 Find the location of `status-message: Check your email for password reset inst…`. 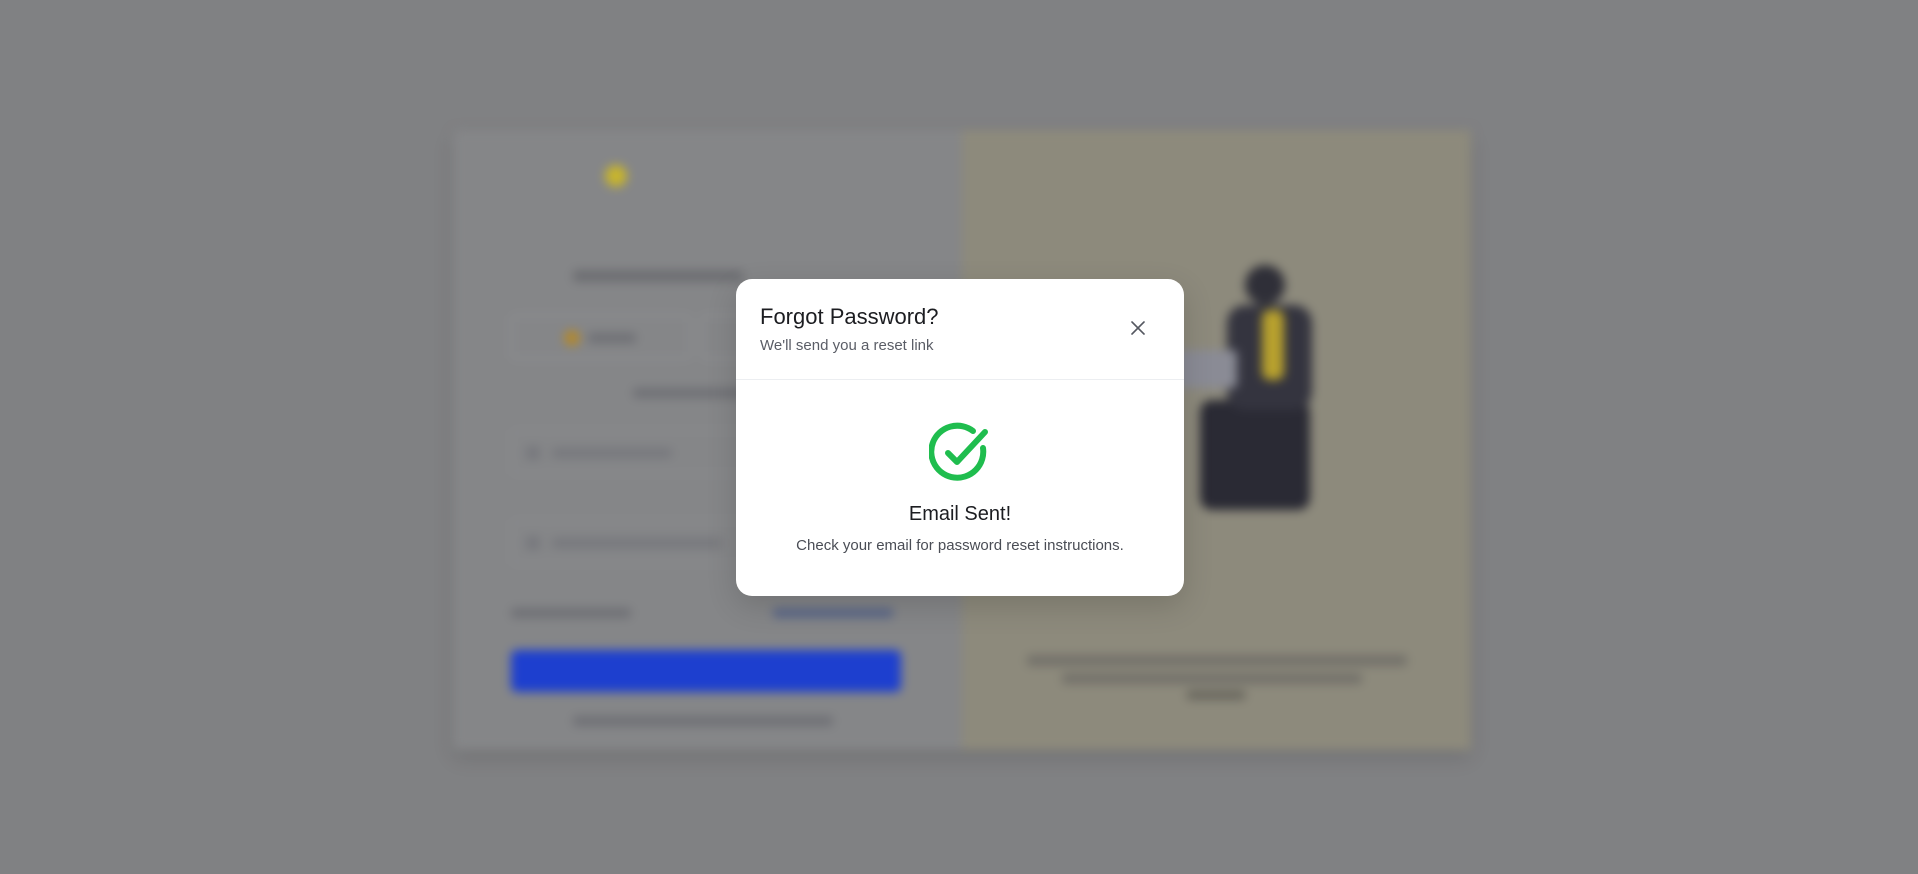

status-message: Check your email for password reset inst… is located at coordinates (960, 545).